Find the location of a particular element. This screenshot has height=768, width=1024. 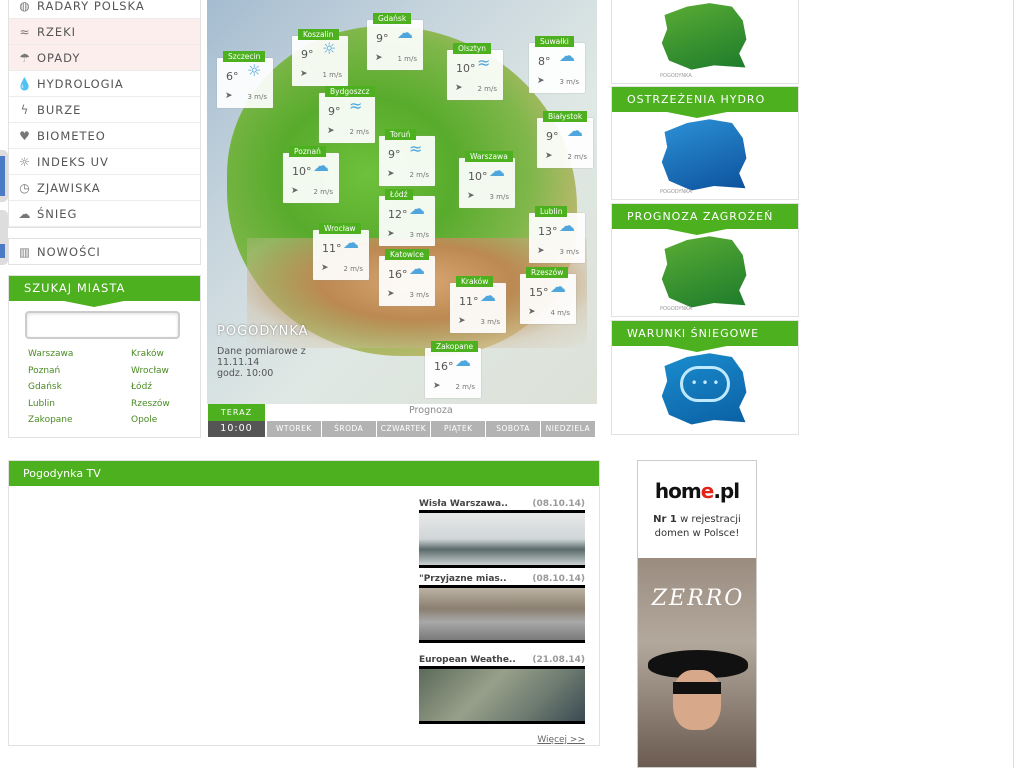

city-weather-box: Wrocław 11° ☁ ➤ 2 m/s is located at coordinates (341, 251).